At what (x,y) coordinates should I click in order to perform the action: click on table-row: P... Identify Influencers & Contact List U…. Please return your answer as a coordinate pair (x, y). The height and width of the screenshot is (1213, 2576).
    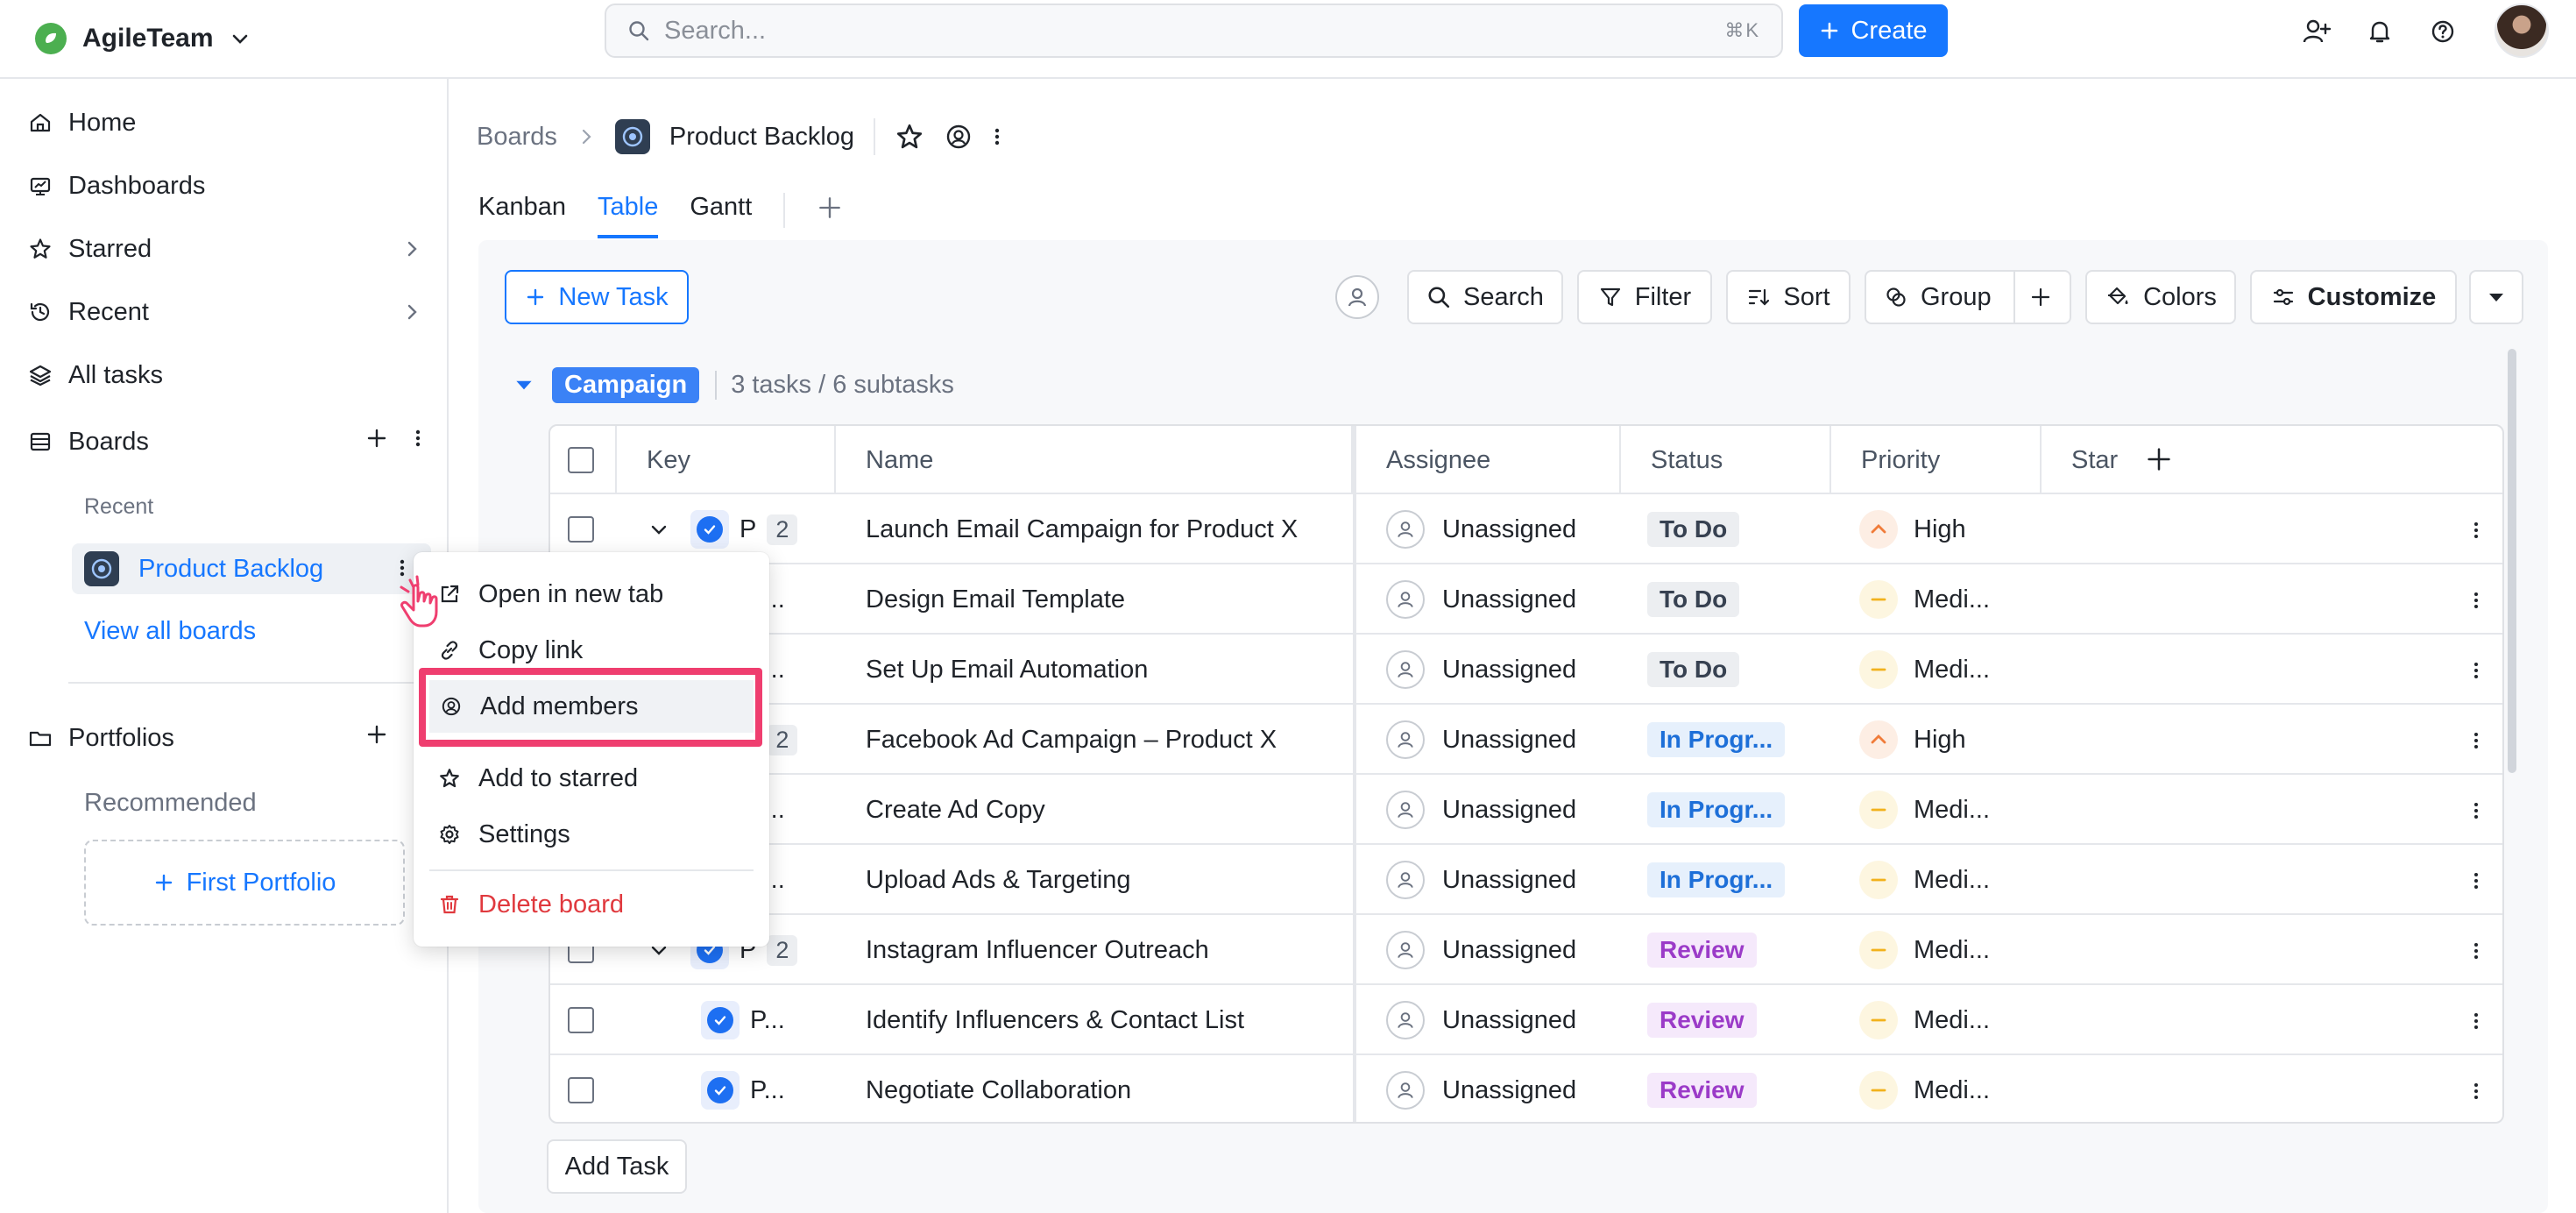
    Looking at the image, I should click on (1526, 1020).